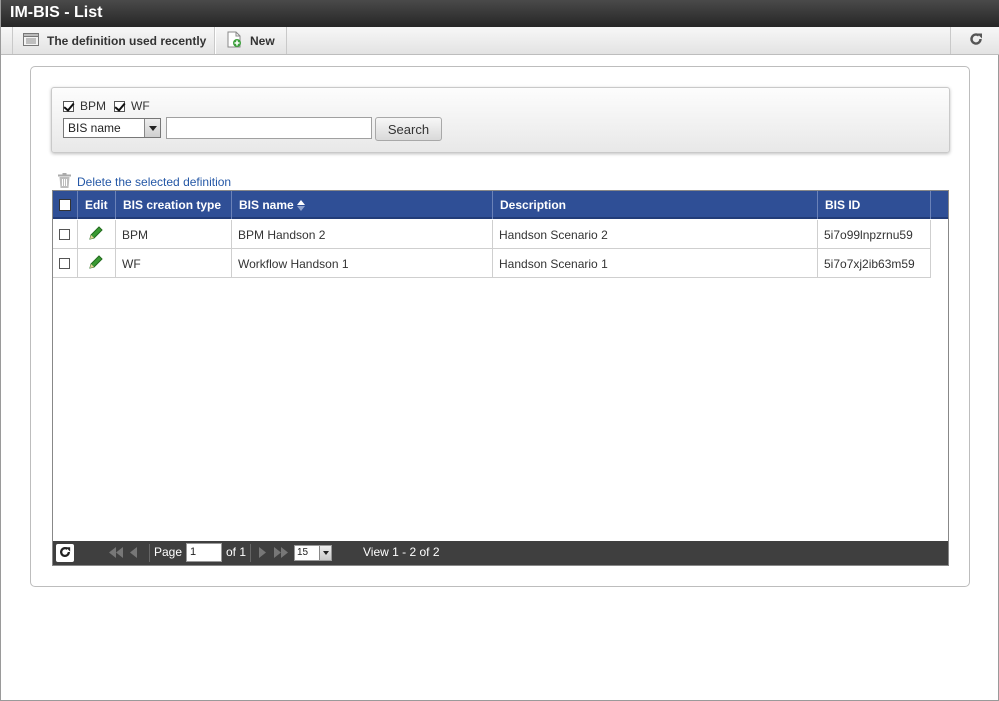 The width and height of the screenshot is (999, 701). Describe the element at coordinates (140, 106) in the screenshot. I see `wf-checkbox-label: WF` at that location.